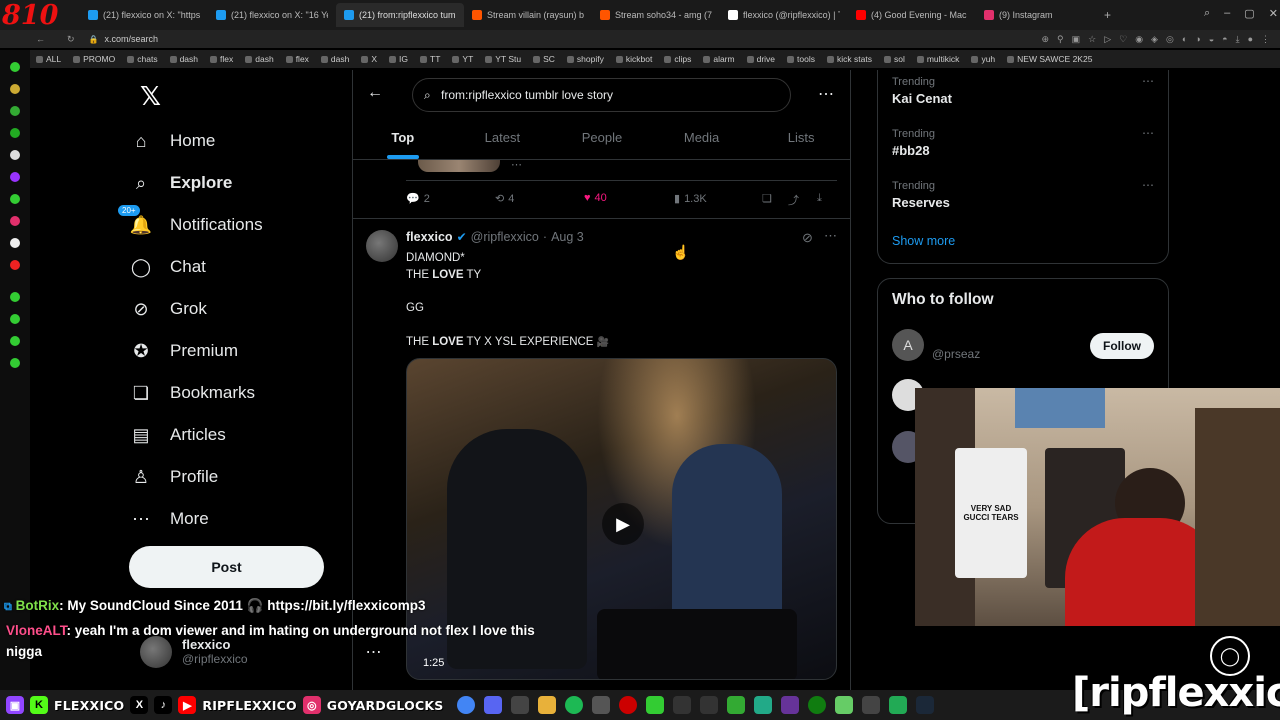  I want to click on pin-icon: ⚲, so click(1060, 39).